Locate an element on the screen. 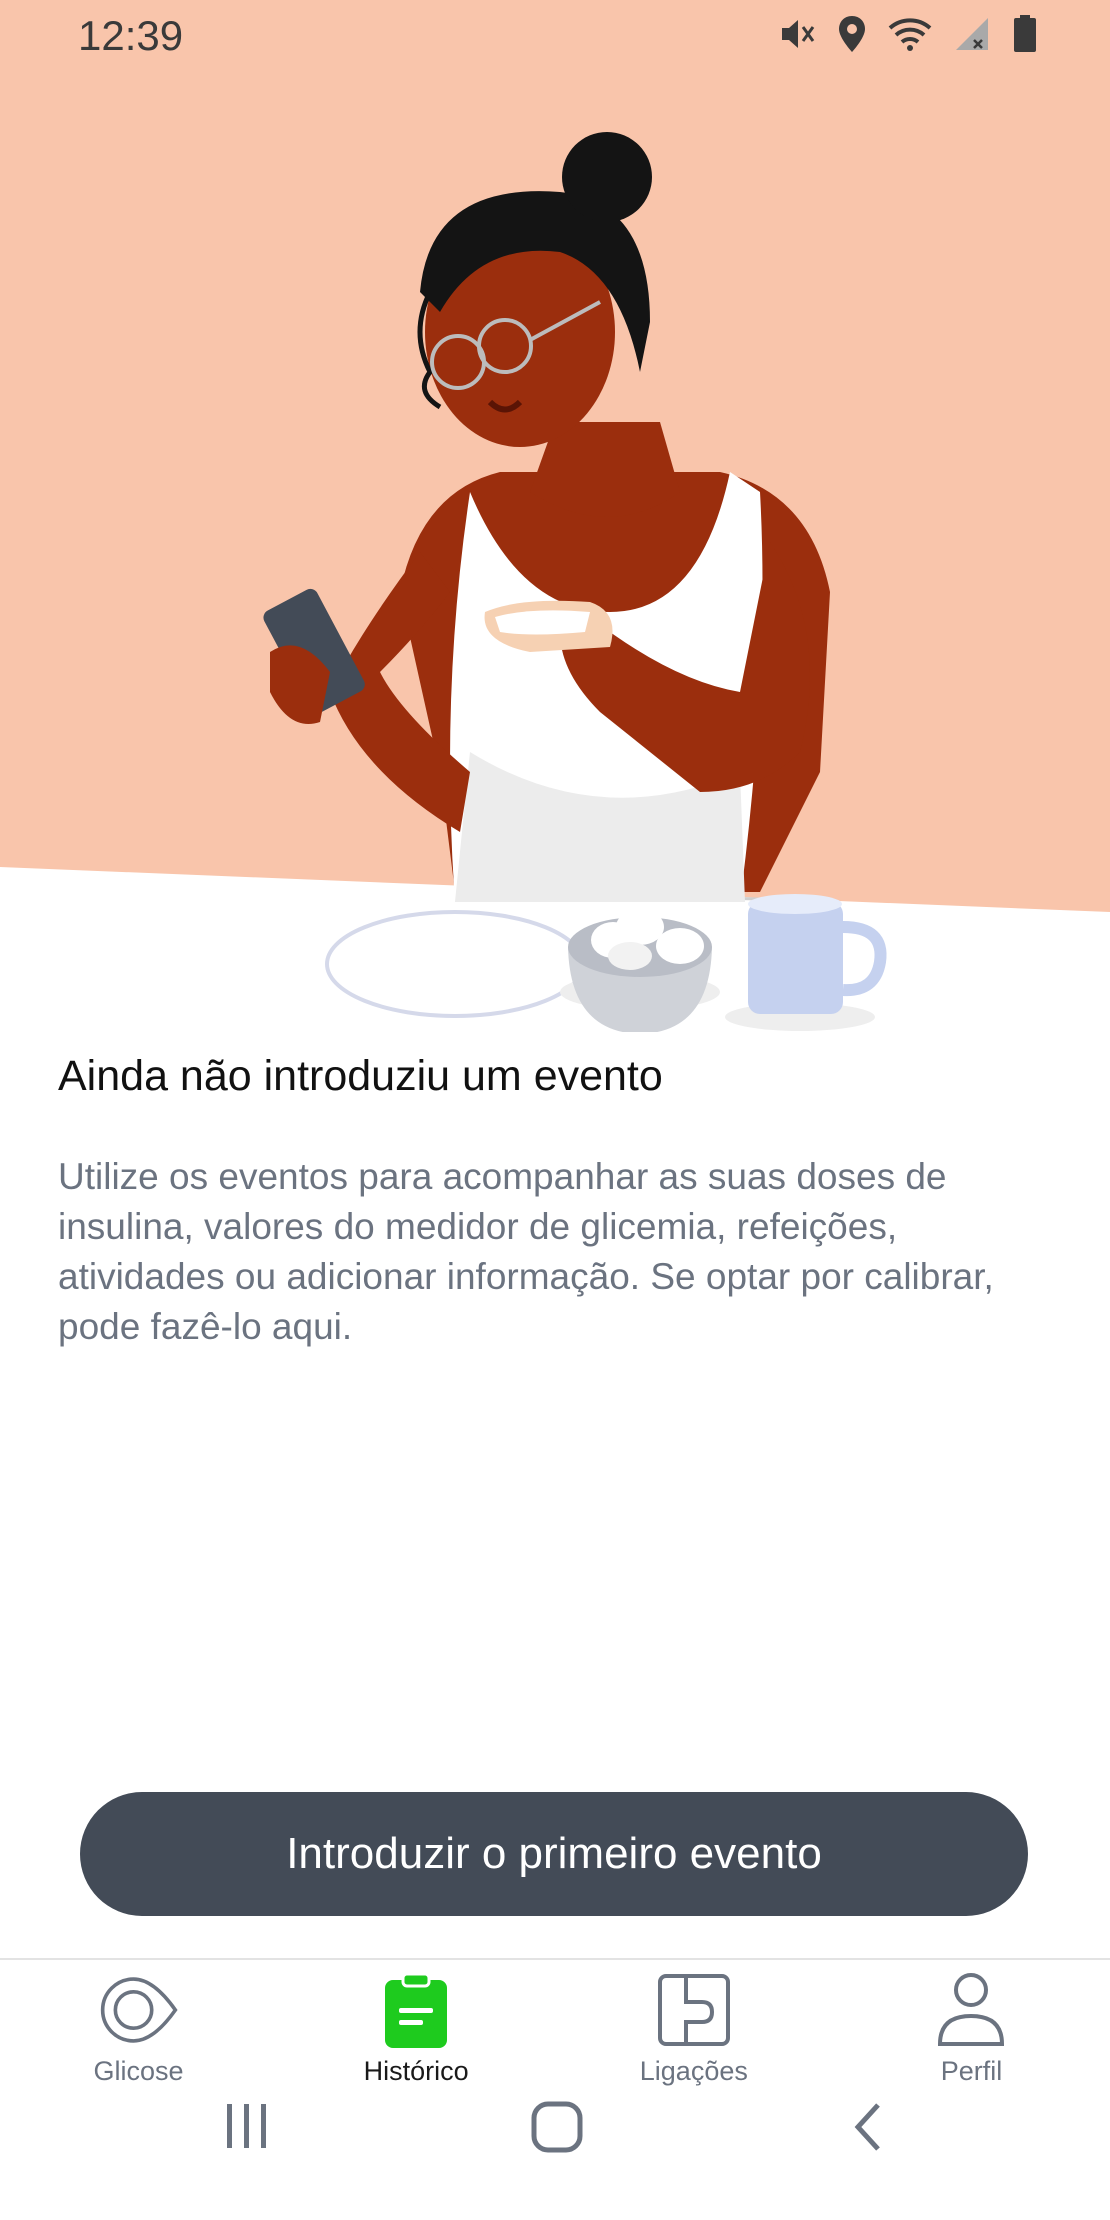  add-first-event-button: Introduzir o primeiro evento is located at coordinates (554, 1854).